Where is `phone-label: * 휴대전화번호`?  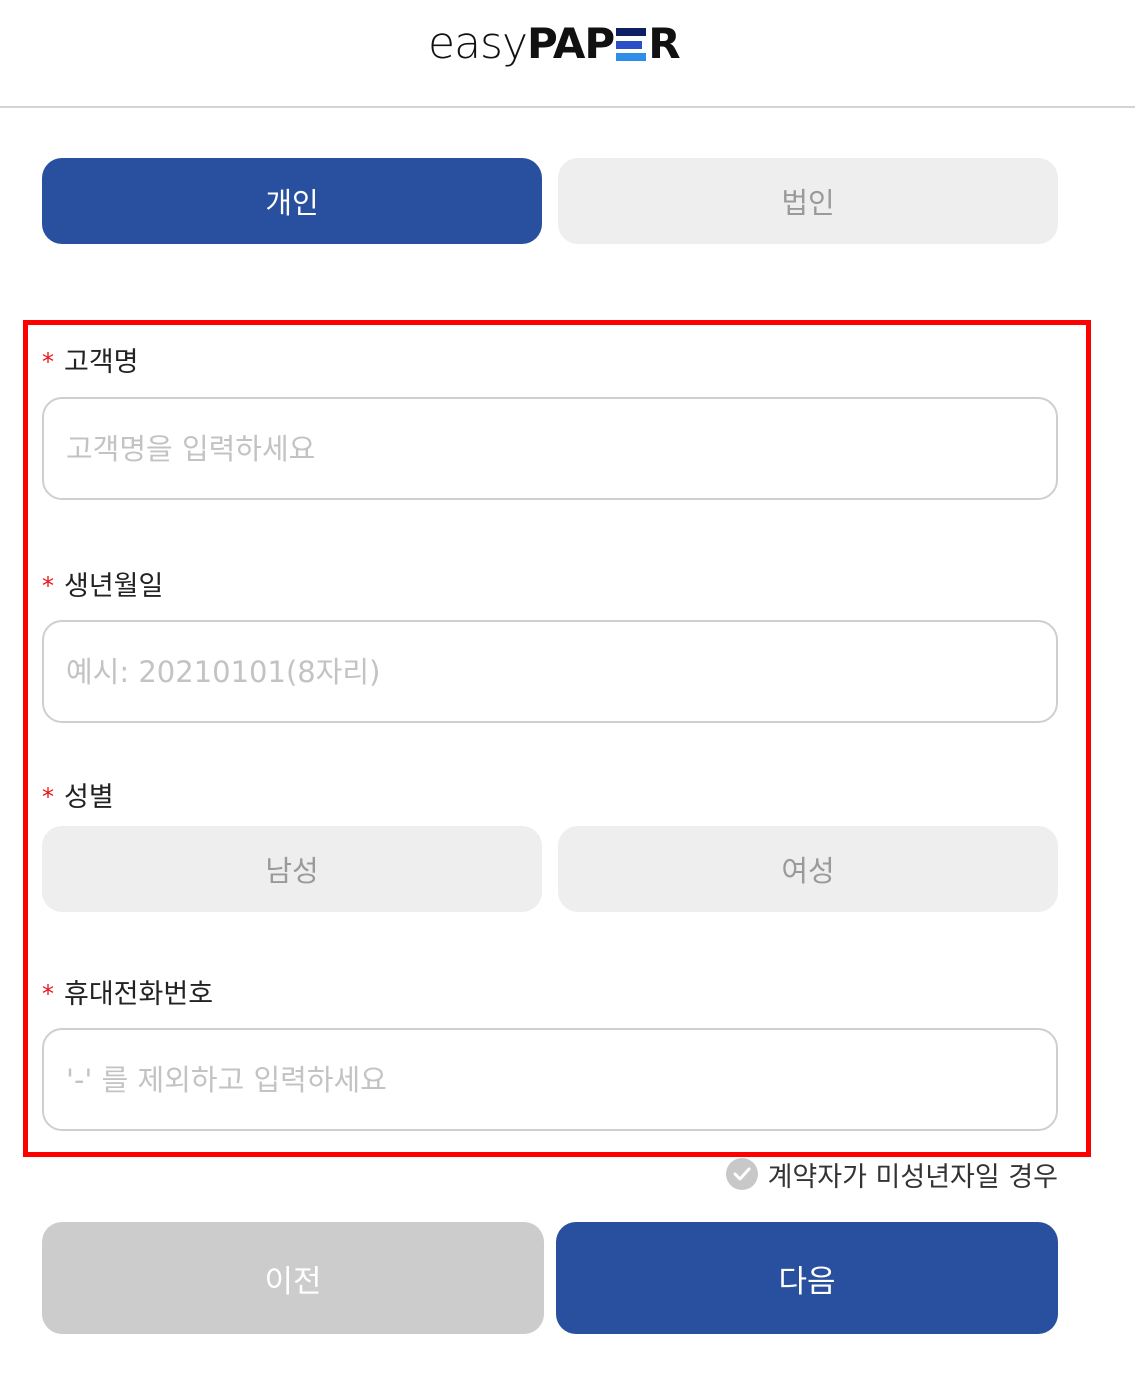
phone-label: * 휴대전화번호 is located at coordinates (127, 991).